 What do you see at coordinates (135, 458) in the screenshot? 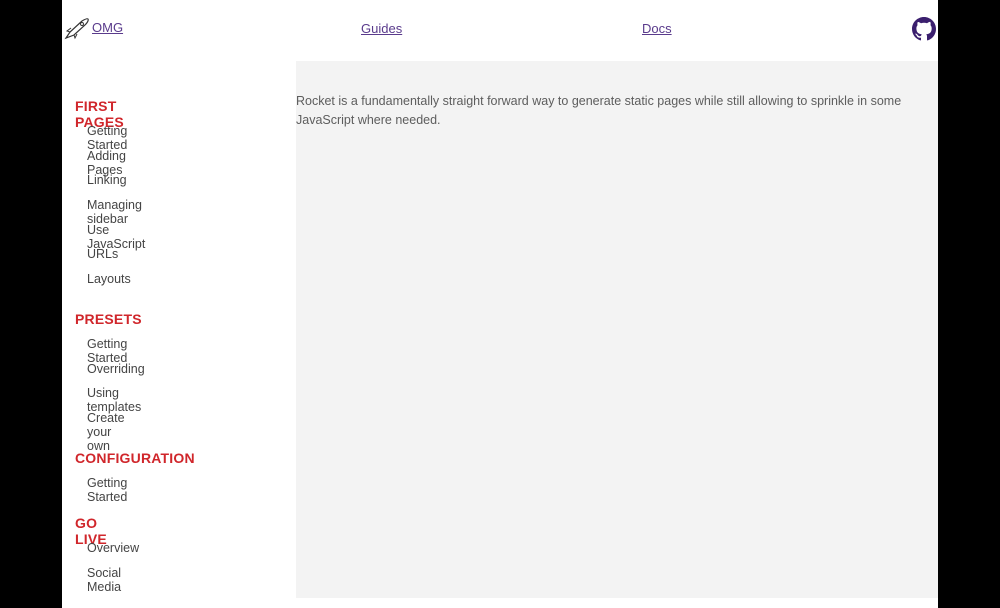
I see `sidebar-section-configuration: CONFIGURATION` at bounding box center [135, 458].